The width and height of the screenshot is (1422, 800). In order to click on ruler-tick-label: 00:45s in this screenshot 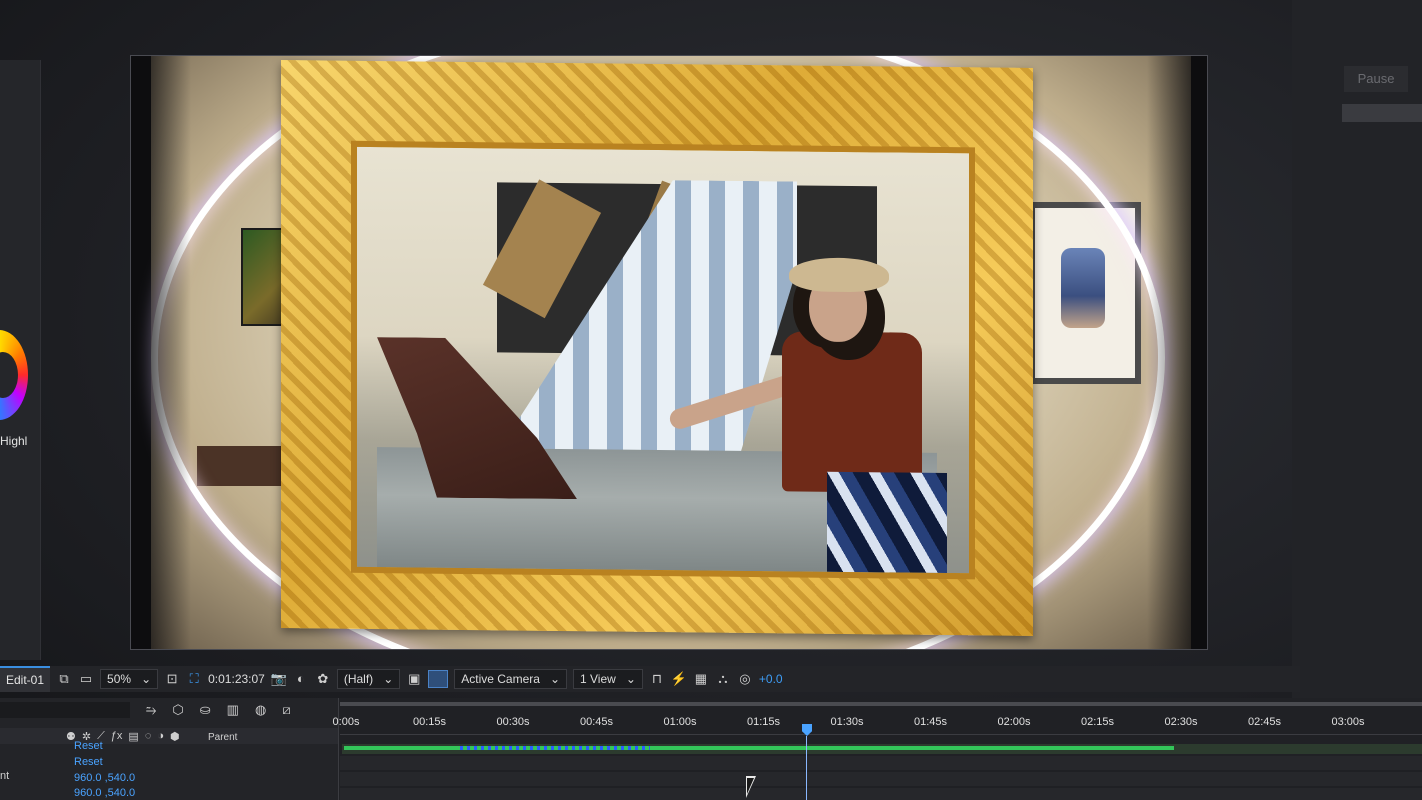, I will do `click(596, 722)`.